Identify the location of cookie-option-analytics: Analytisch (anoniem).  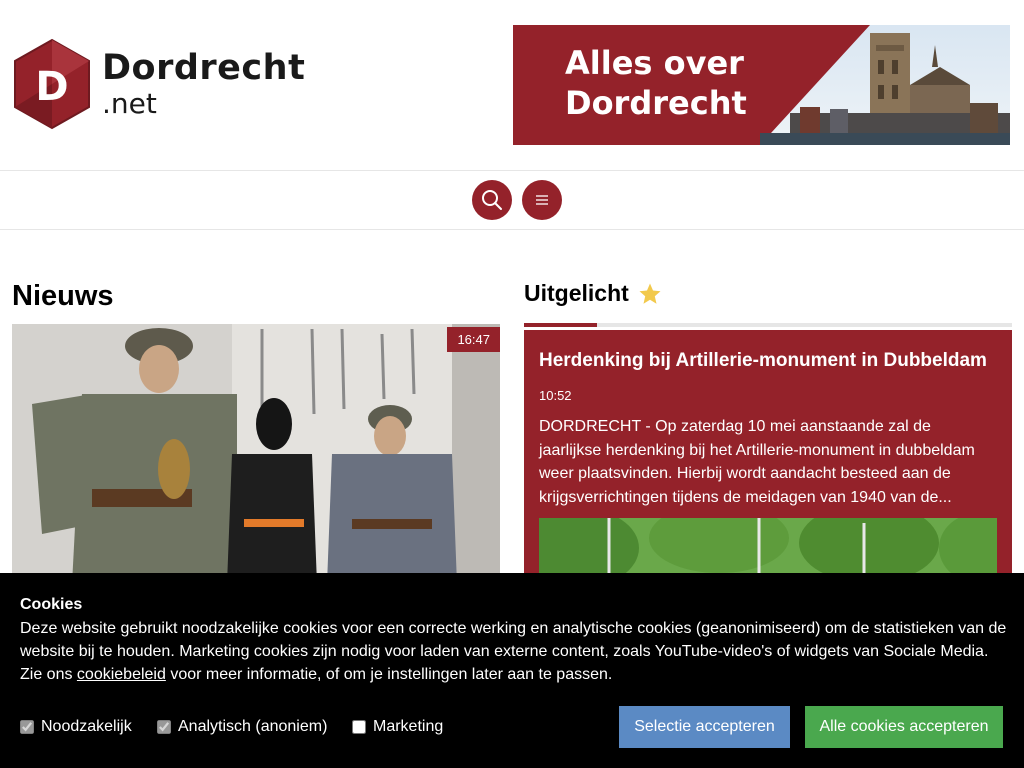
(242, 727).